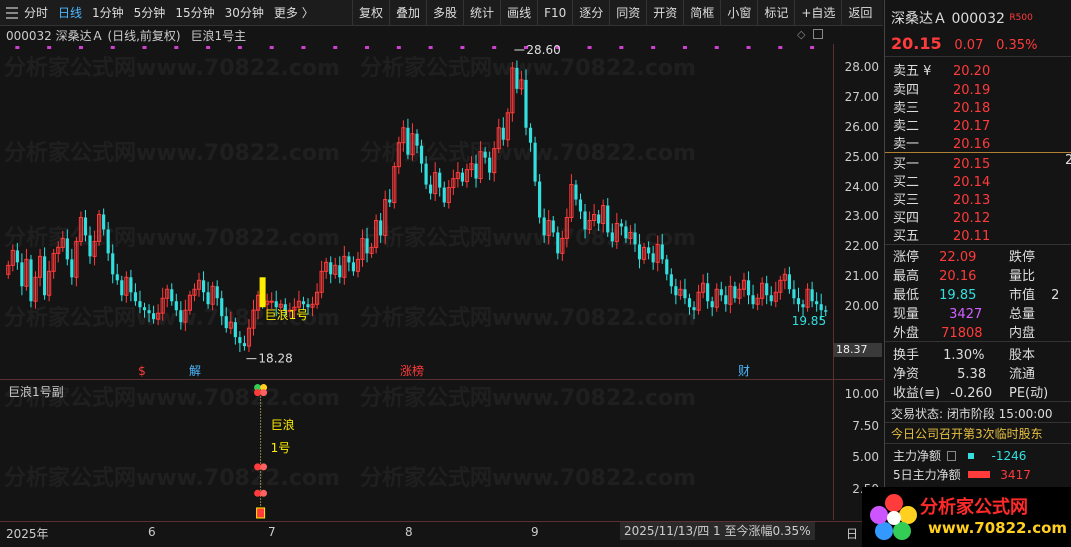 This screenshot has height=547, width=1071. Describe the element at coordinates (272, 532) in the screenshot. I see `date-label: 7` at that location.